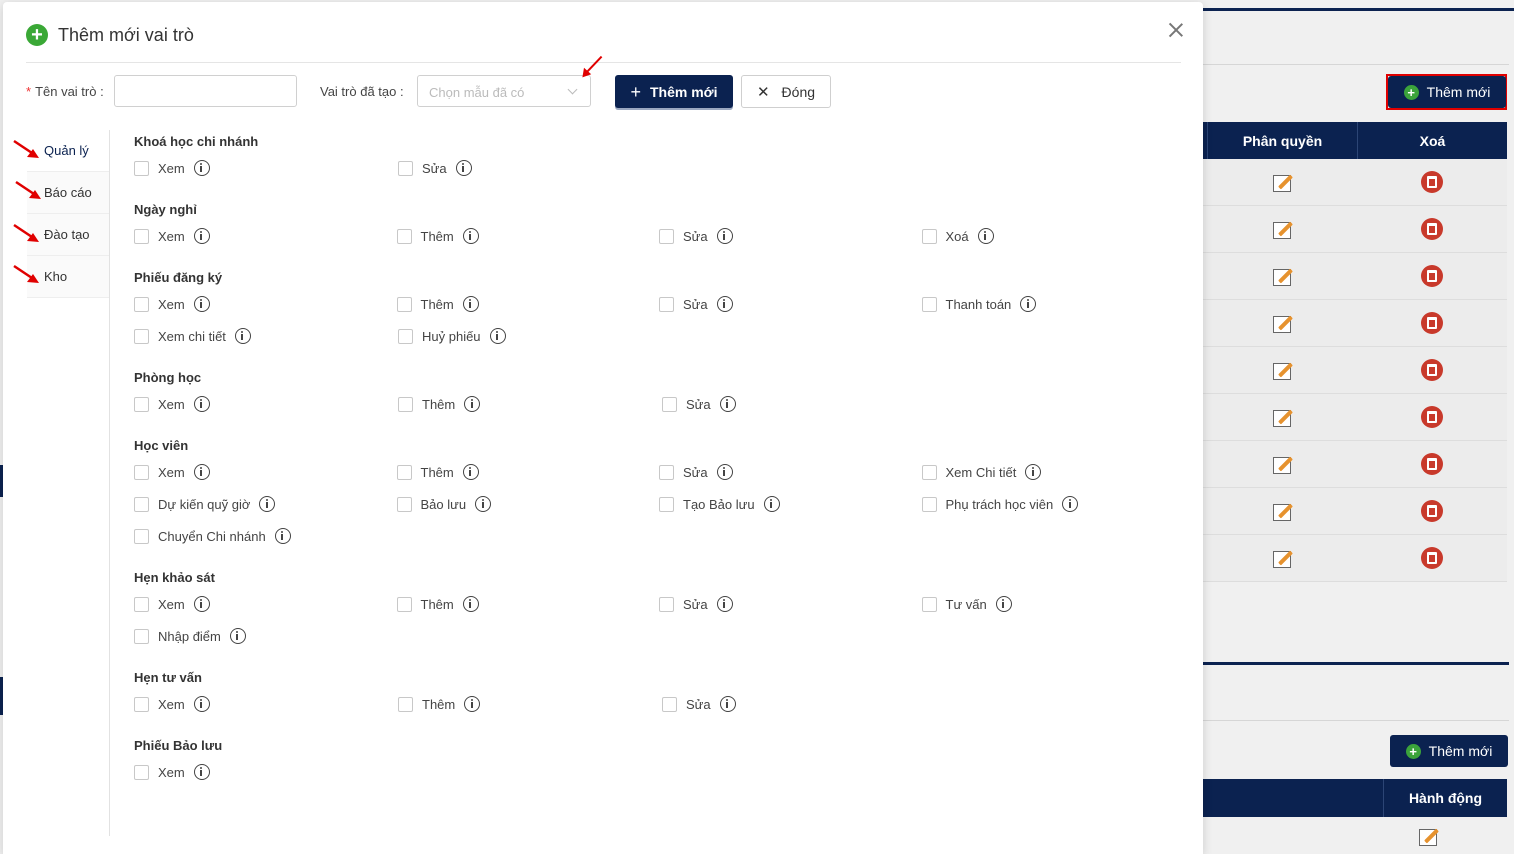 The image size is (1514, 854). Describe the element at coordinates (1176, 30) in the screenshot. I see `close-icon` at that location.